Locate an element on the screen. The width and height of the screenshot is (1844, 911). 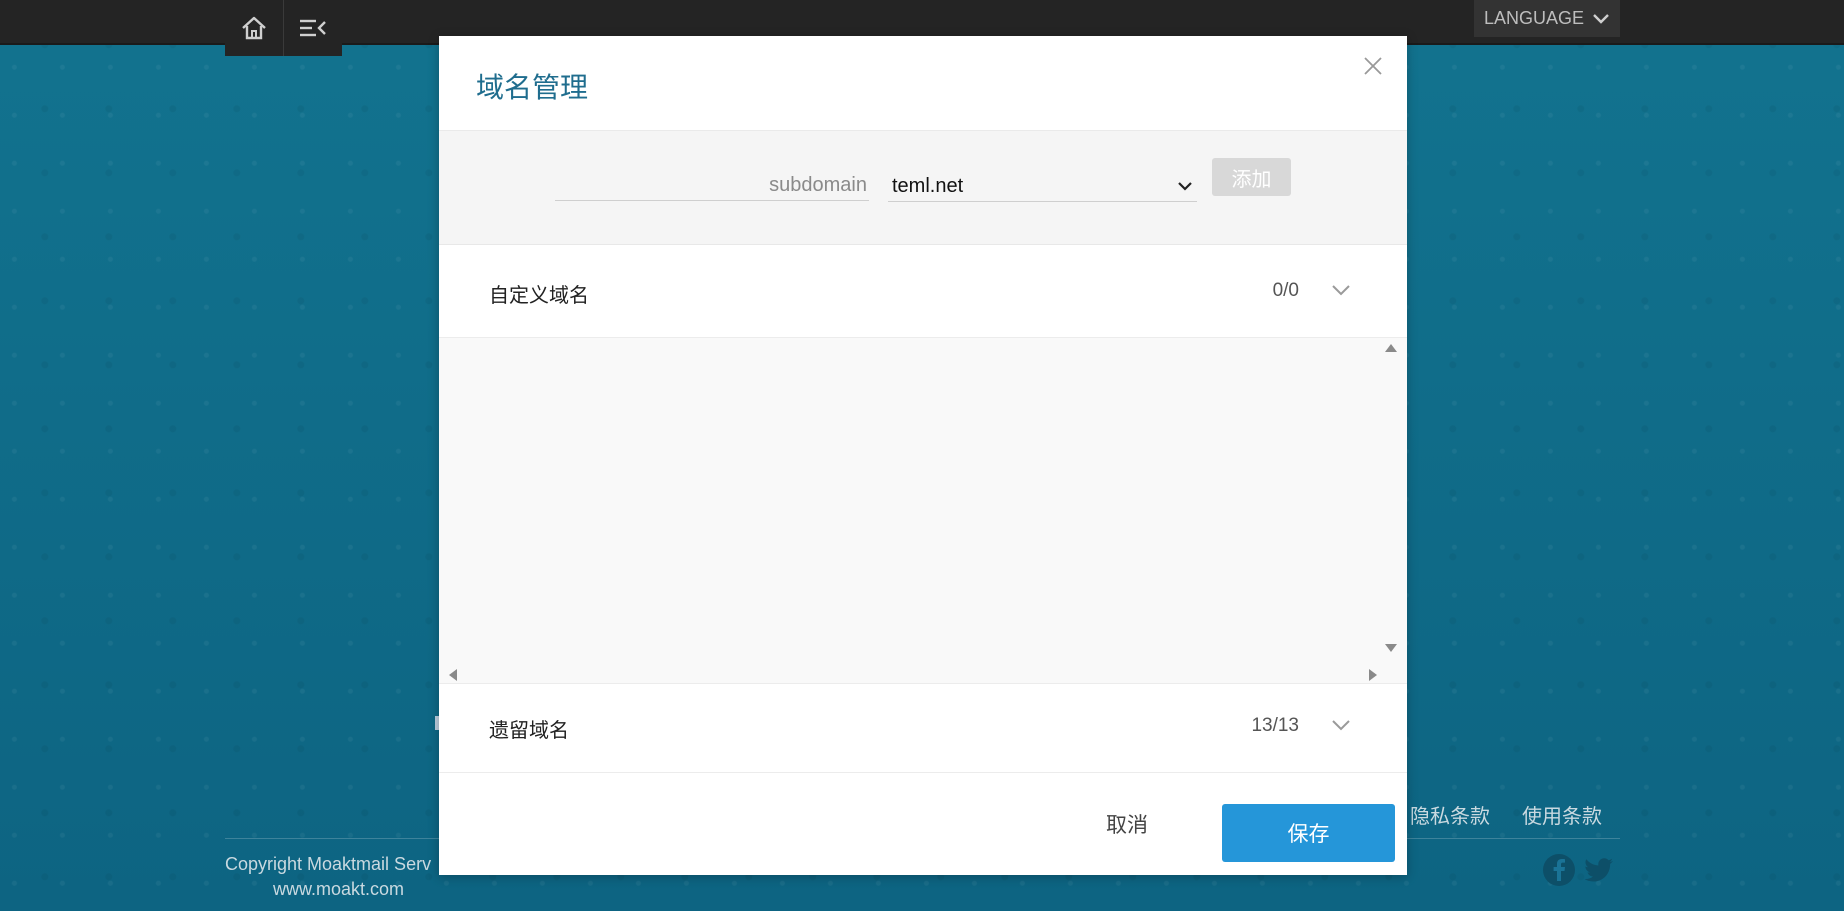
close-button is located at coordinates (1373, 66).